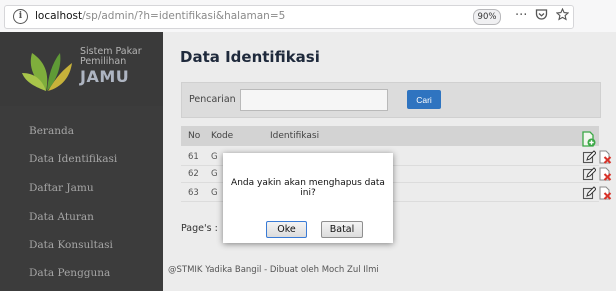 The width and height of the screenshot is (616, 291). I want to click on sidebar-item-beranda: Beranda, so click(51, 131).